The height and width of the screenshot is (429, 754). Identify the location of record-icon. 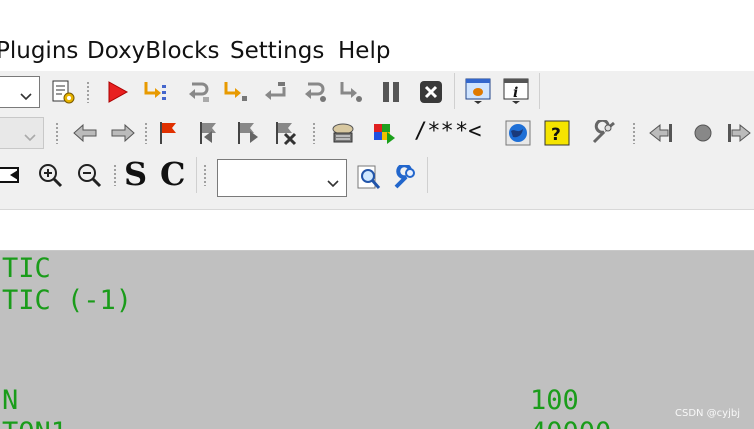
(703, 133).